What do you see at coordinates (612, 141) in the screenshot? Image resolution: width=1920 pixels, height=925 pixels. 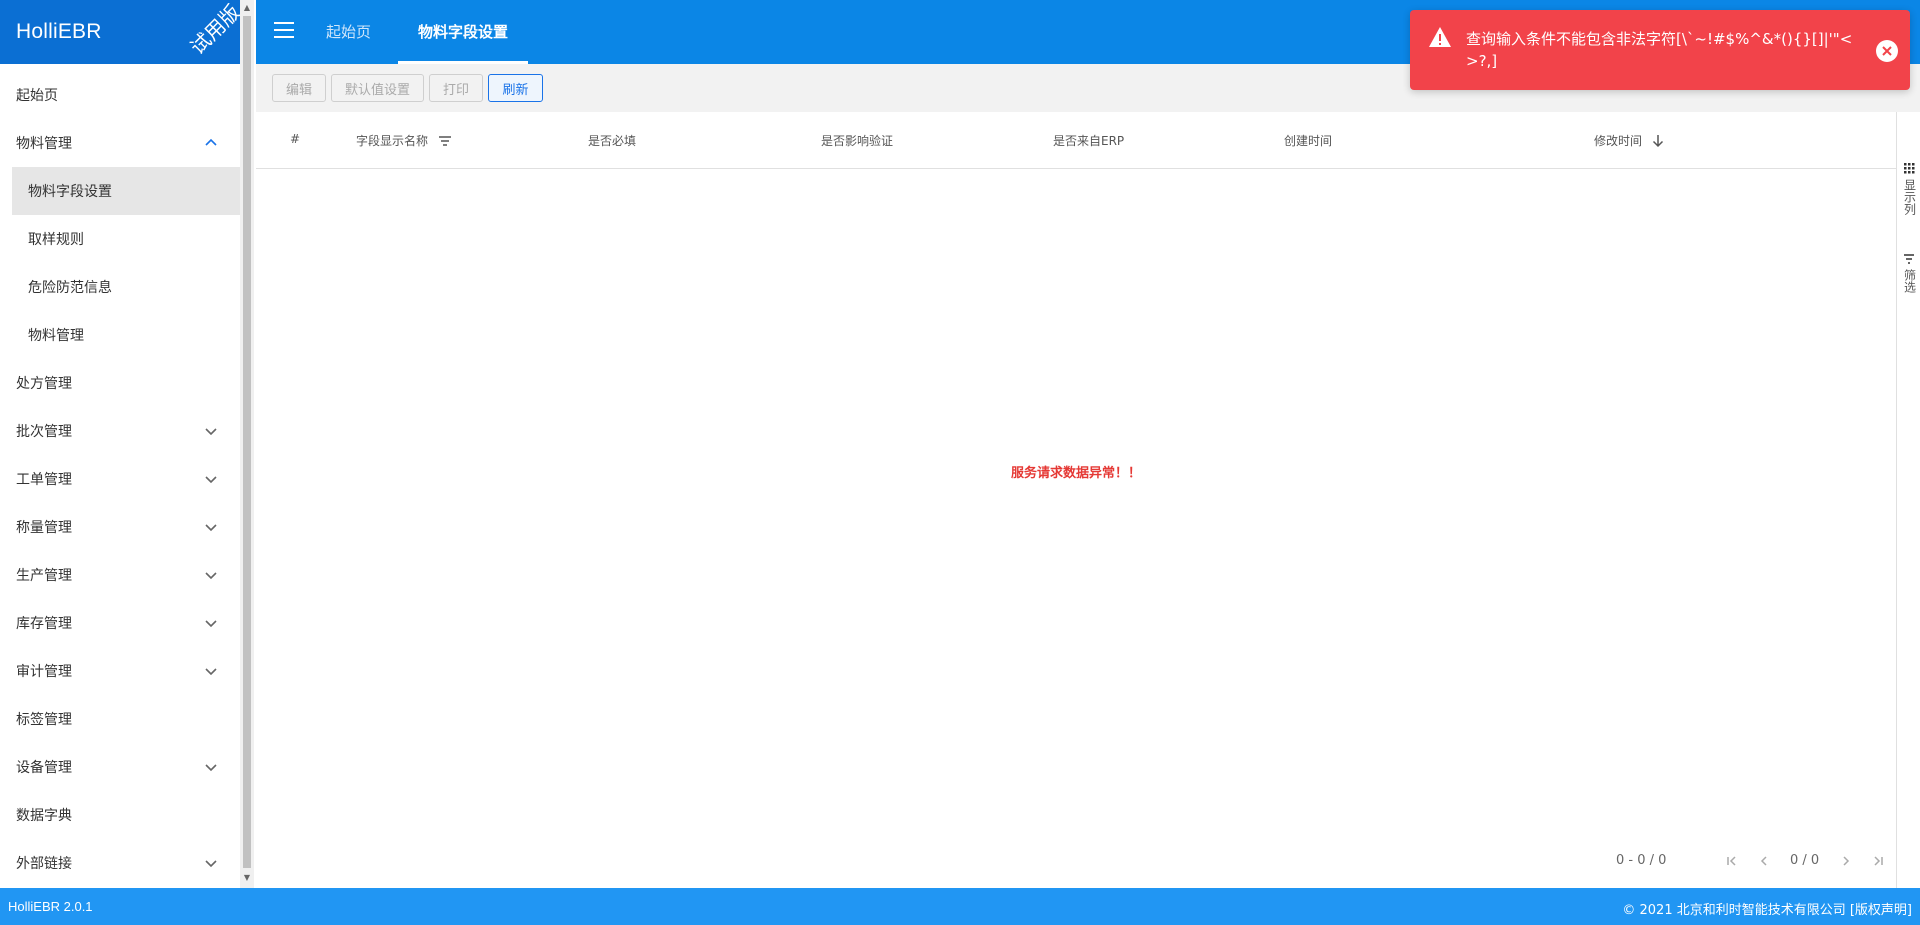 I see `column-header-required: 是否必填` at bounding box center [612, 141].